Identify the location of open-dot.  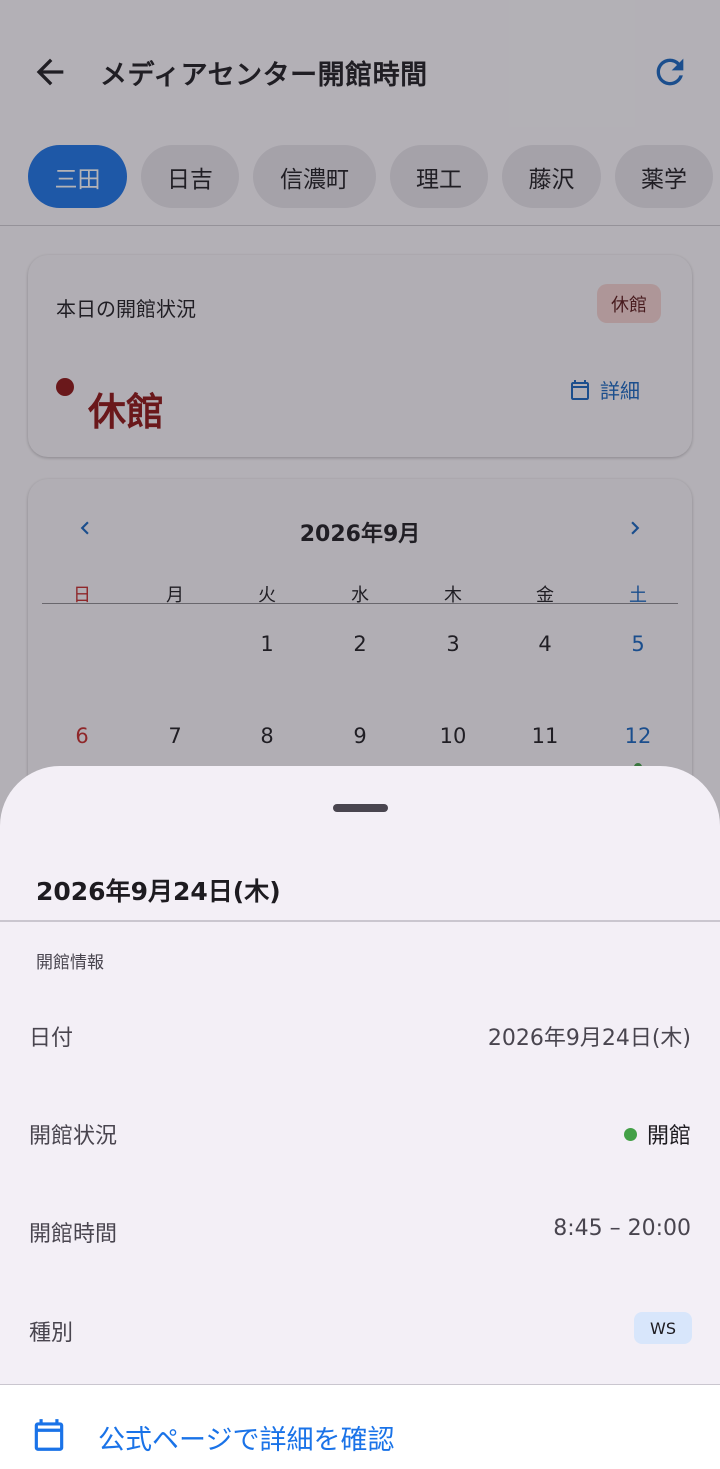
(630, 1134).